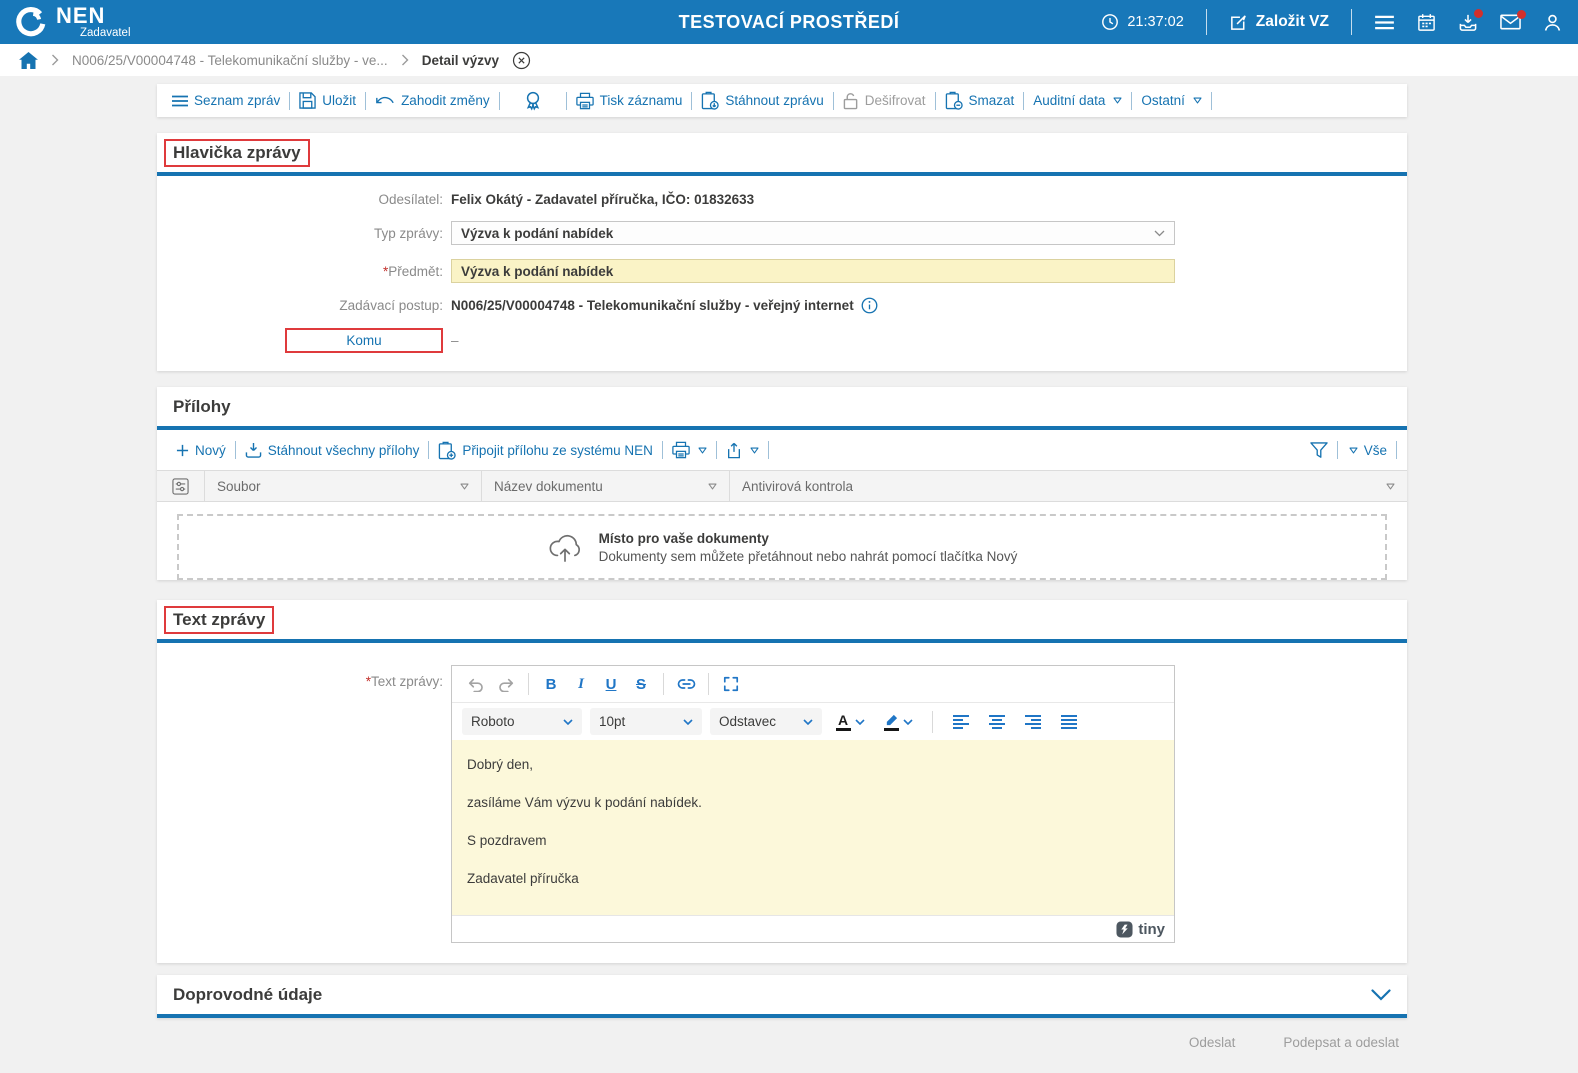 This screenshot has height=1073, width=1578. What do you see at coordinates (646, 721) in the screenshot?
I see `font-size-select: 10pt` at bounding box center [646, 721].